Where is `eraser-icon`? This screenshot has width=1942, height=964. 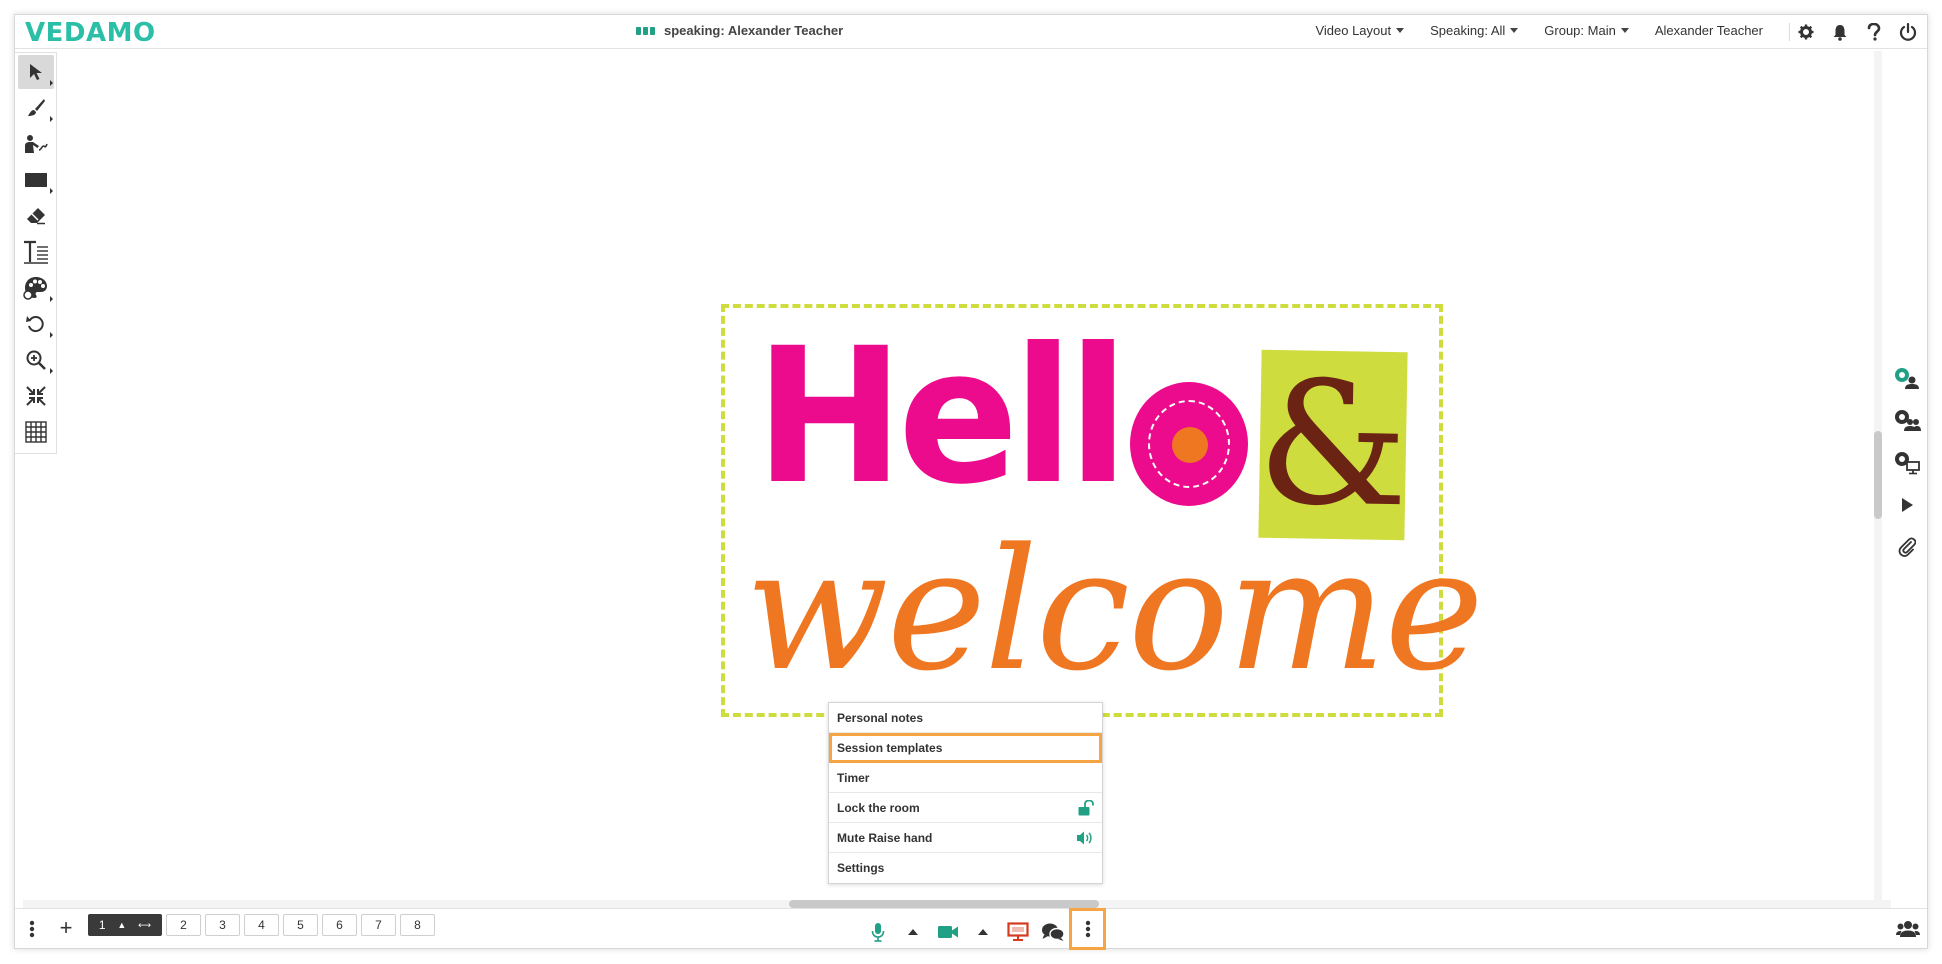 eraser-icon is located at coordinates (36, 216).